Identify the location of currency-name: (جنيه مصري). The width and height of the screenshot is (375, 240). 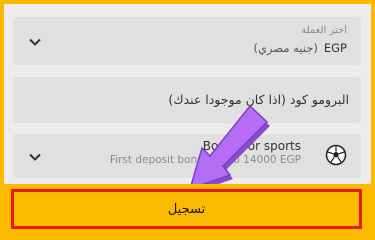
(285, 48).